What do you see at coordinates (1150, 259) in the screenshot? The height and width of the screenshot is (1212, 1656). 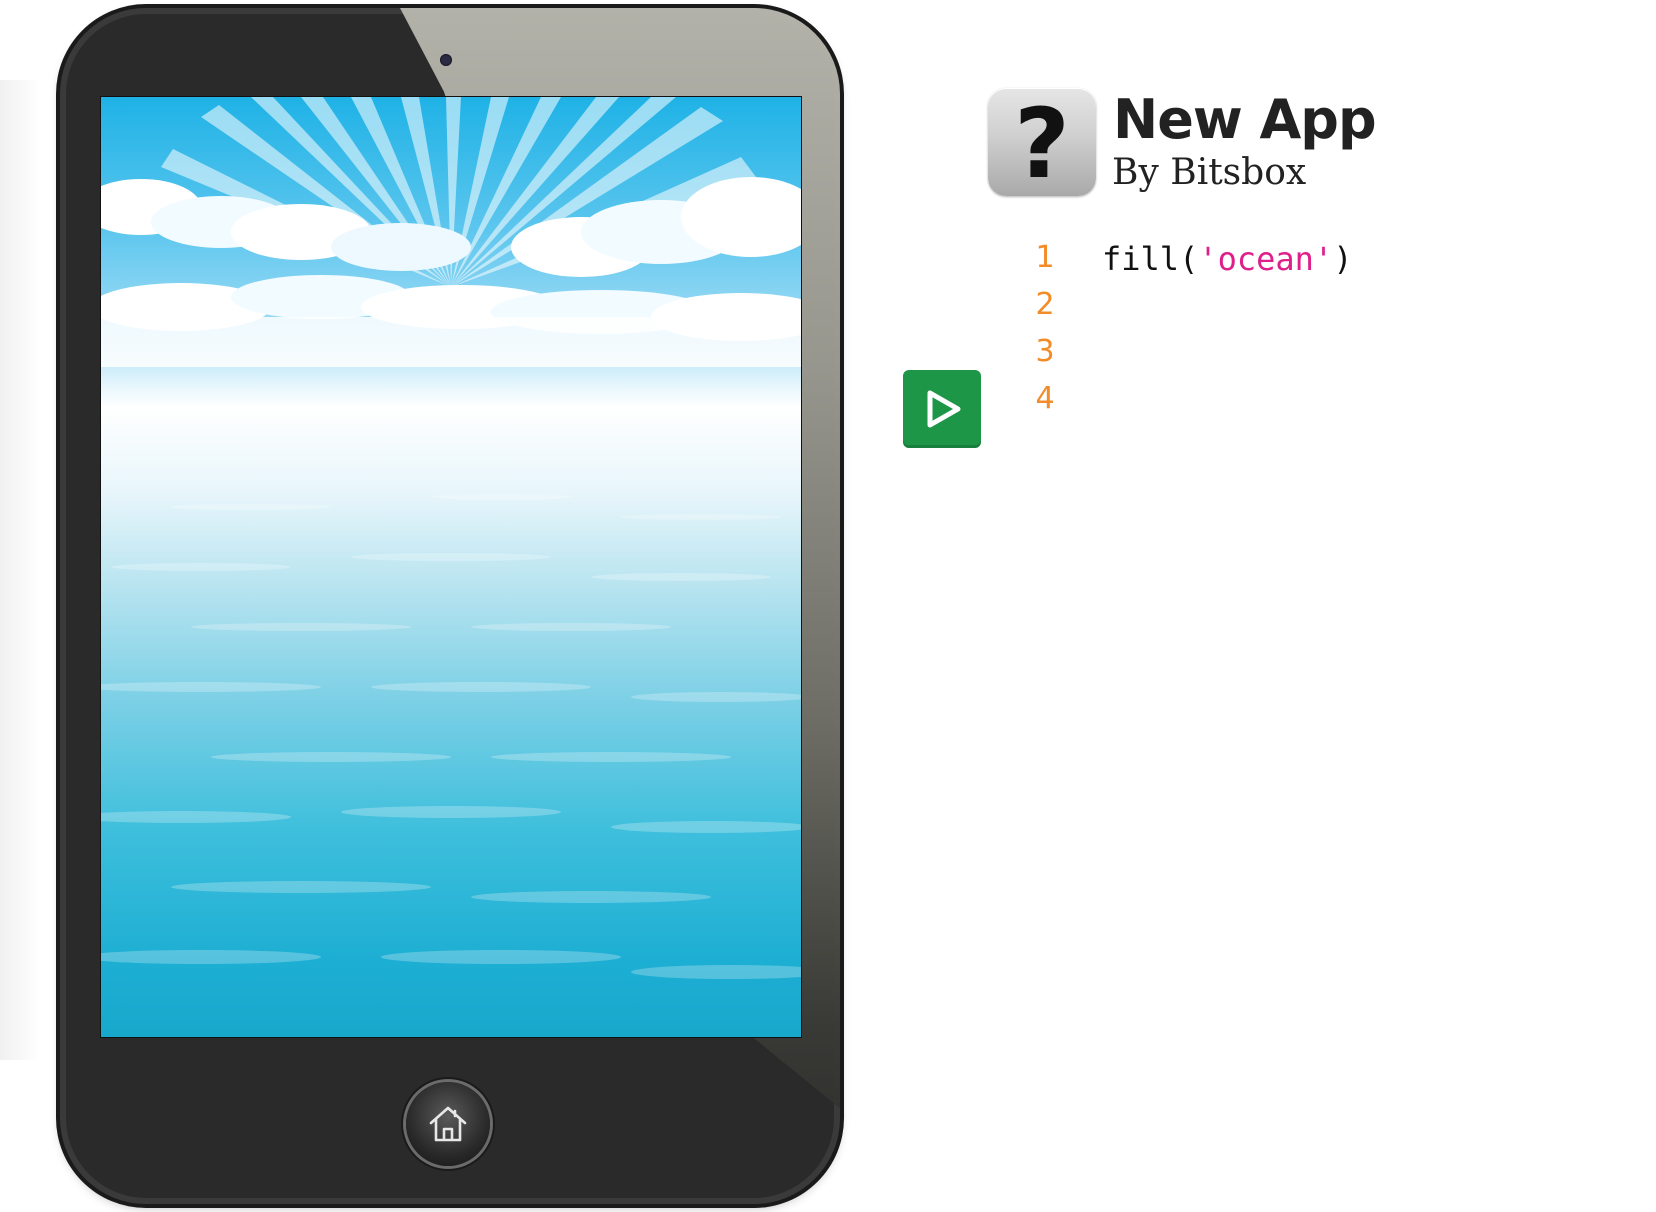 I see `code-function: fill(` at bounding box center [1150, 259].